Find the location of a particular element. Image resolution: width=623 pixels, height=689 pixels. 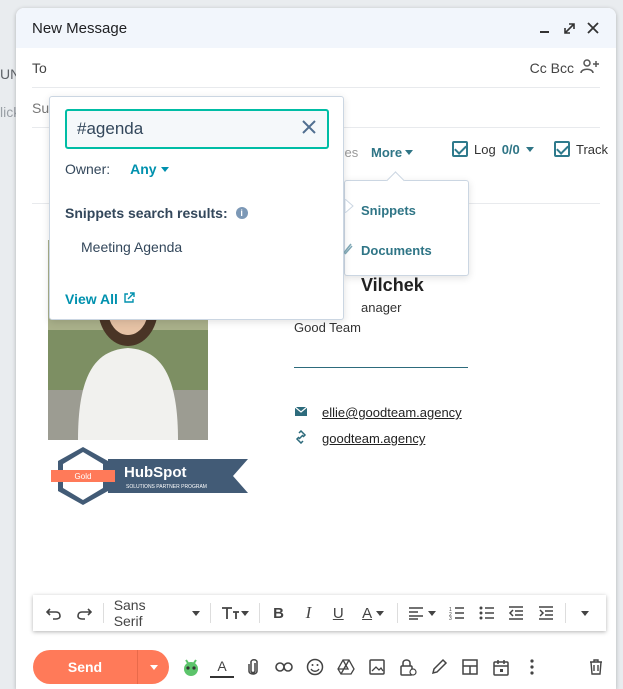

italic-button: I is located at coordinates (308, 613).